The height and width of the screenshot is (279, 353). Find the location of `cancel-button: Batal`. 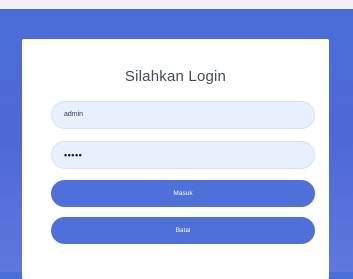

cancel-button: Batal is located at coordinates (183, 230).